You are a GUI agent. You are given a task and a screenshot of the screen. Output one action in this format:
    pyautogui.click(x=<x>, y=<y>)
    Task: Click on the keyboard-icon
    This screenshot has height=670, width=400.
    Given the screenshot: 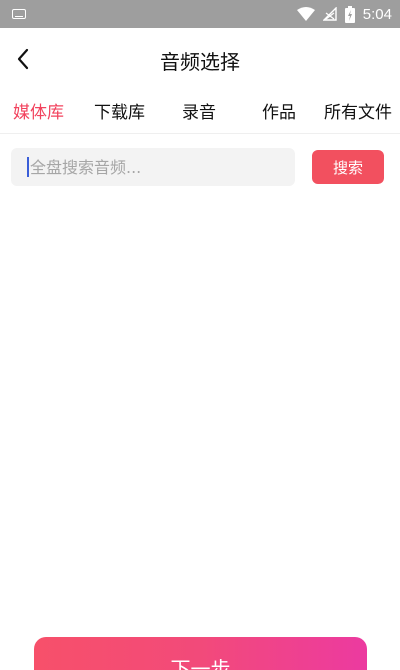 What is the action you would take?
    pyautogui.click(x=19, y=14)
    